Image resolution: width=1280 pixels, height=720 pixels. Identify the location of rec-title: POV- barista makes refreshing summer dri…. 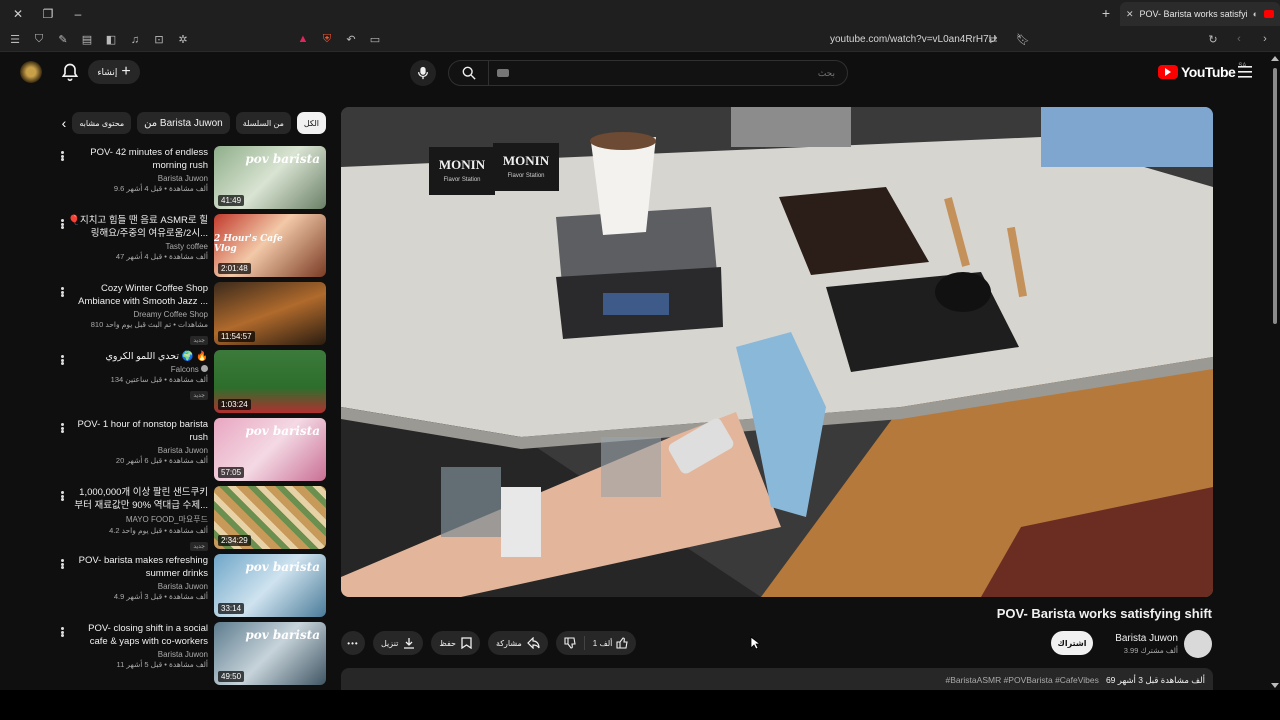
(138, 567).